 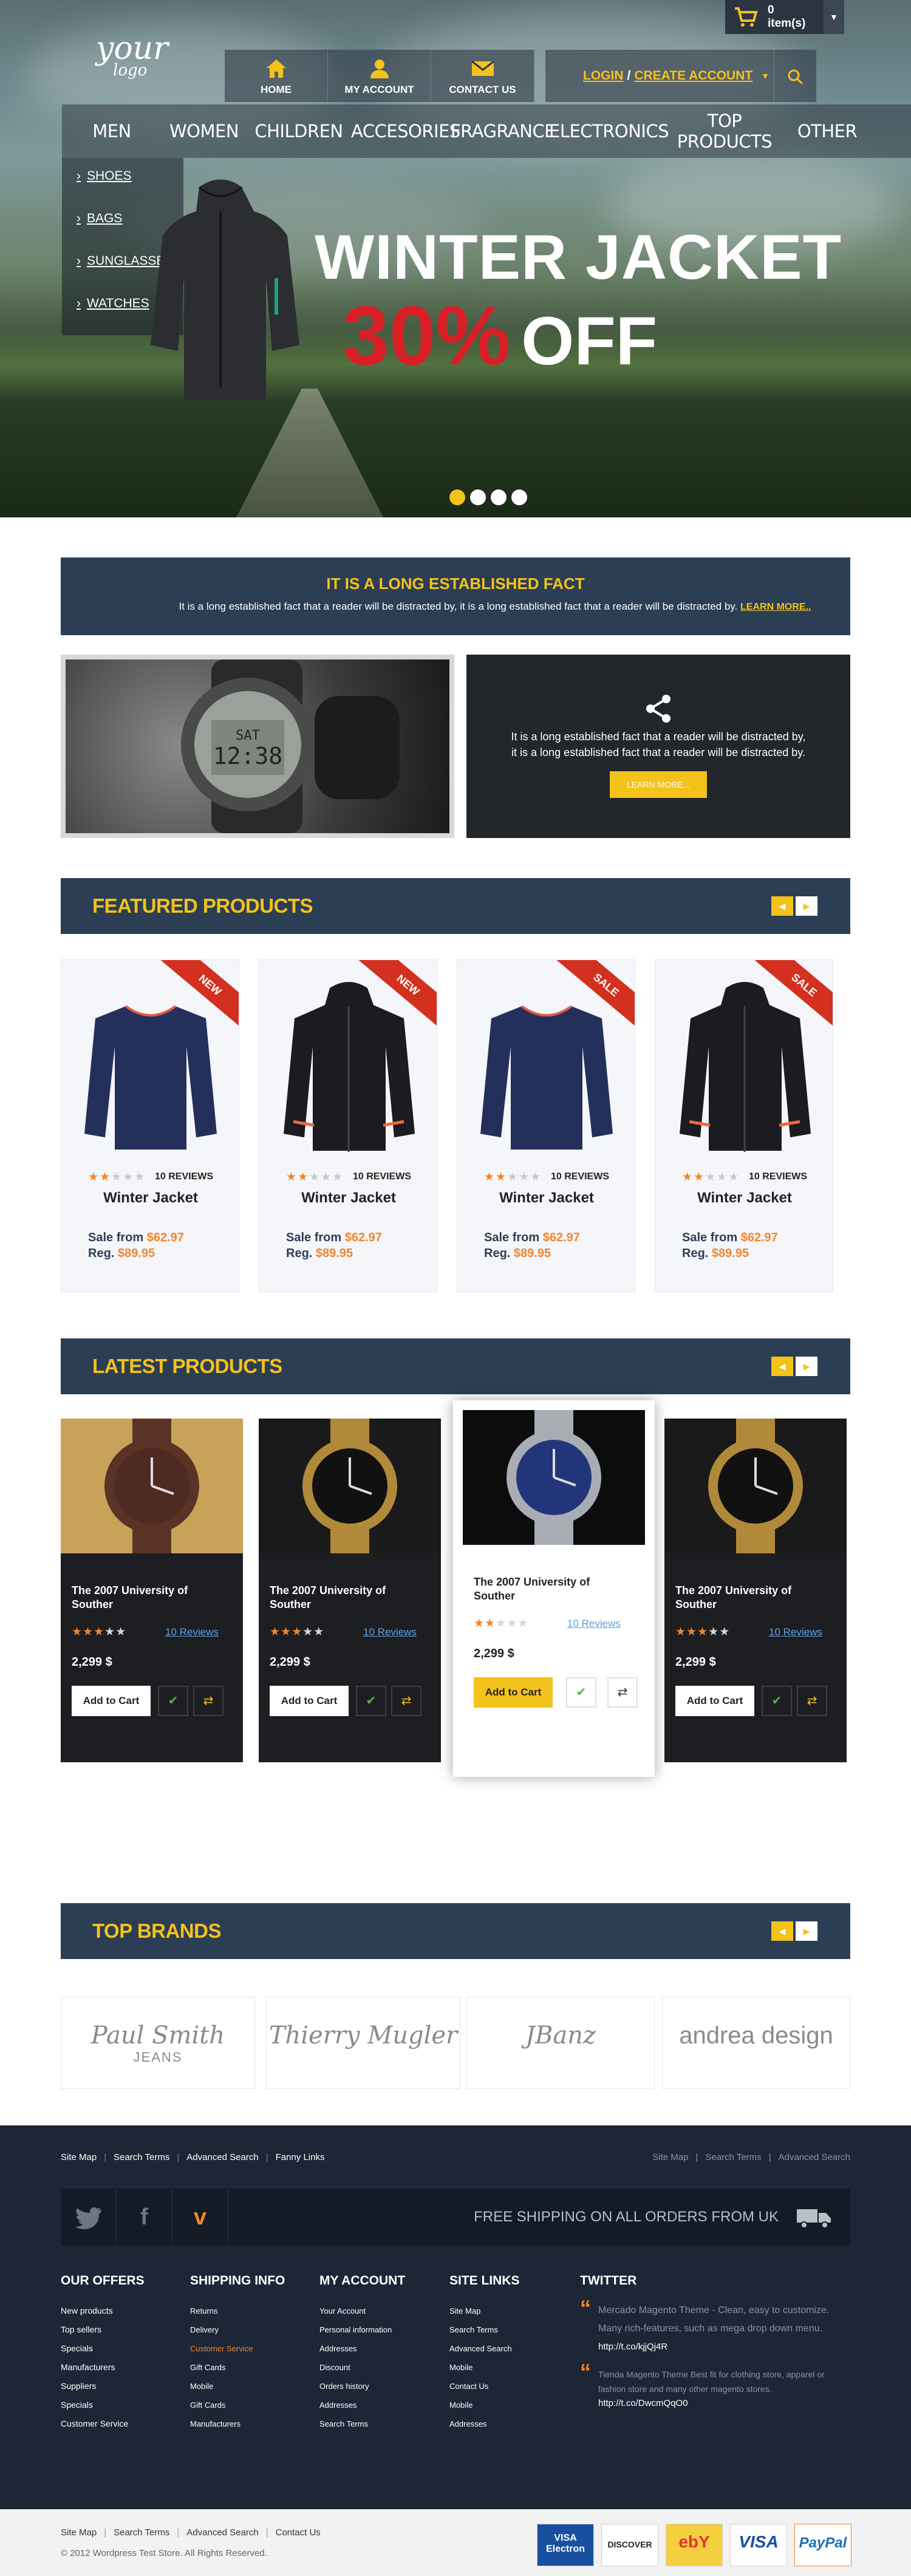 What do you see at coordinates (482, 76) in the screenshot?
I see `contact-us-link: CONTACT US` at bounding box center [482, 76].